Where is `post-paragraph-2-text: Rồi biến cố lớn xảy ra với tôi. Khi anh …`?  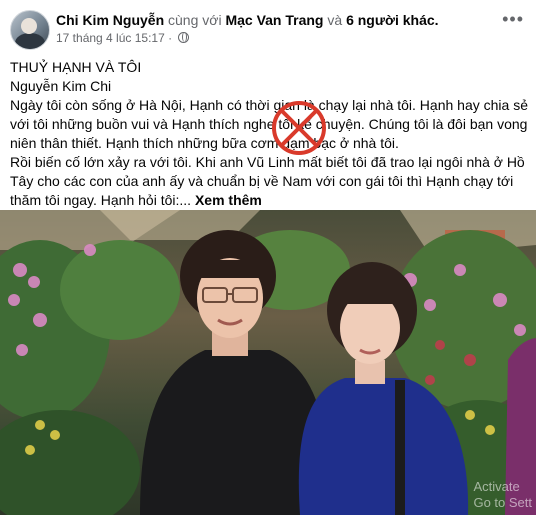 post-paragraph-2-text: Rồi biến cố lớn xảy ra với tôi. Khi anh … is located at coordinates (267, 181).